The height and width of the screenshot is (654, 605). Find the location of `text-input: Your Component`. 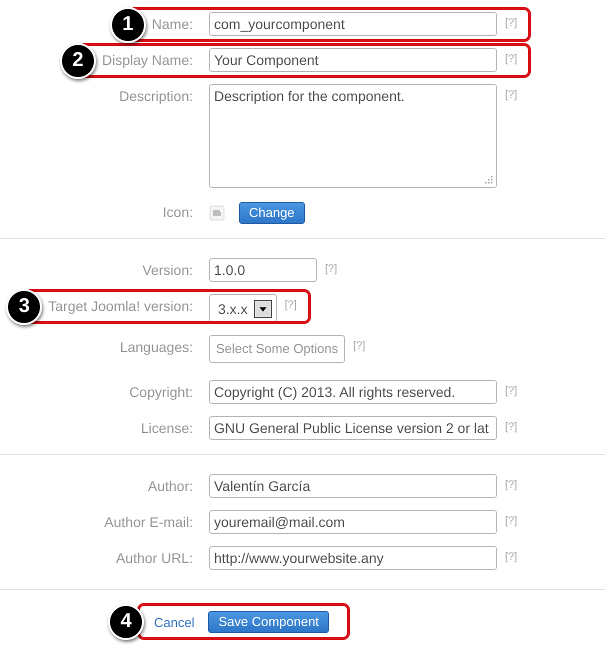

text-input: Your Component is located at coordinates (353, 60).